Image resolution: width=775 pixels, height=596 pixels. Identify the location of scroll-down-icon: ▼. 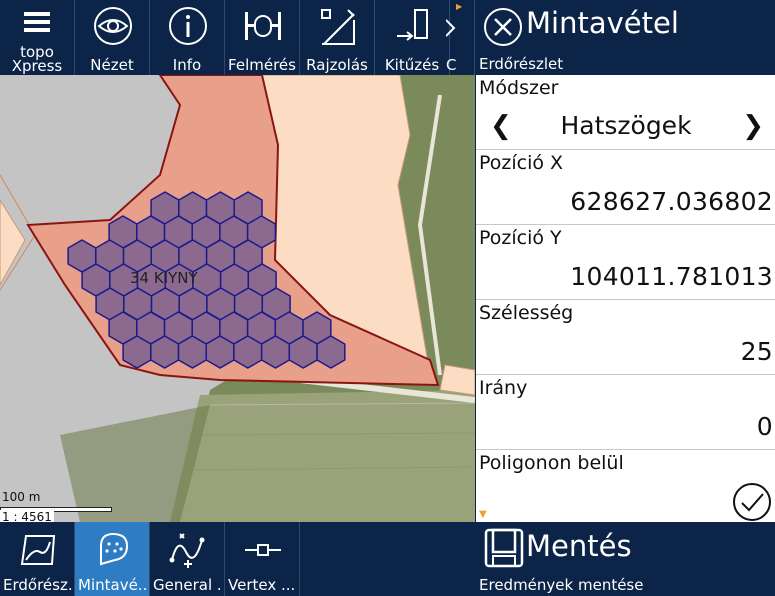
(483, 514).